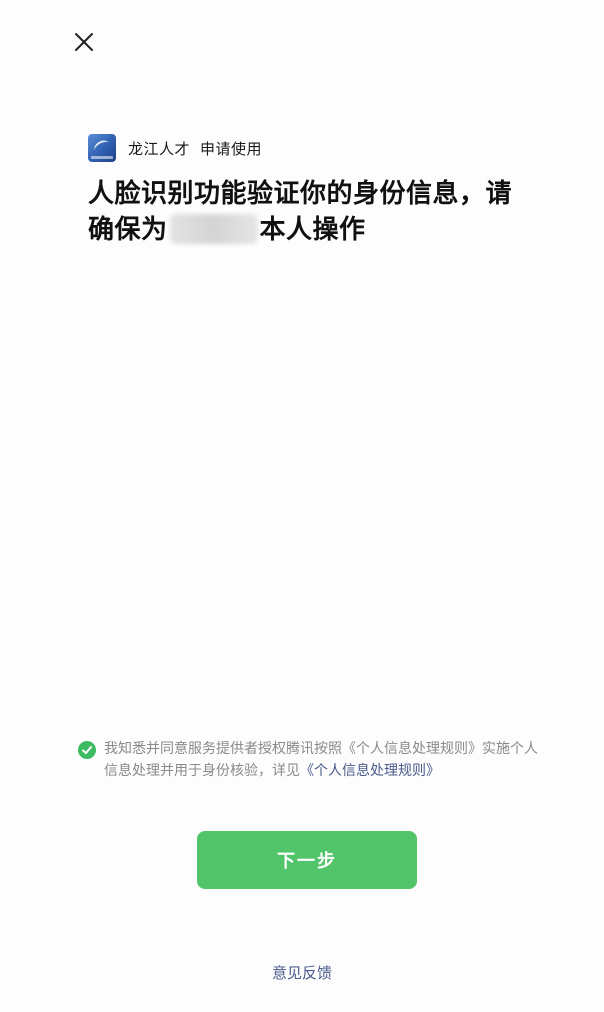  Describe the element at coordinates (312, 230) in the screenshot. I see `headline-part2: 本人操作` at that location.